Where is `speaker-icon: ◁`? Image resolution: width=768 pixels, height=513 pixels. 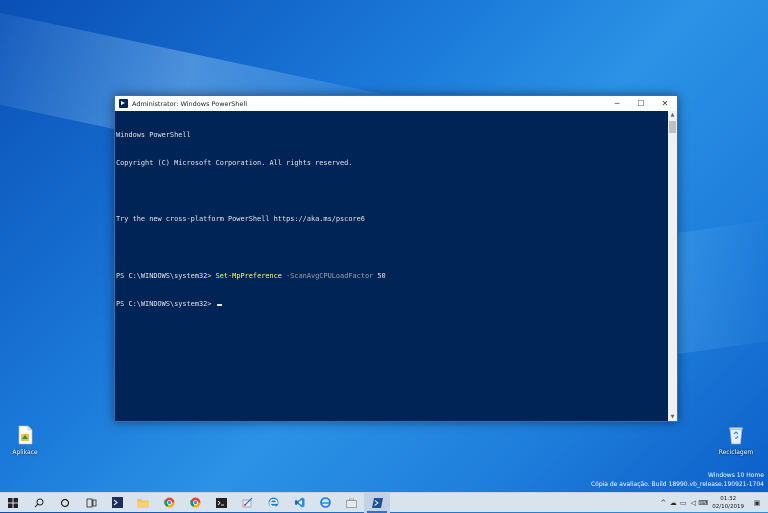
speaker-icon: ◁ is located at coordinates (693, 503).